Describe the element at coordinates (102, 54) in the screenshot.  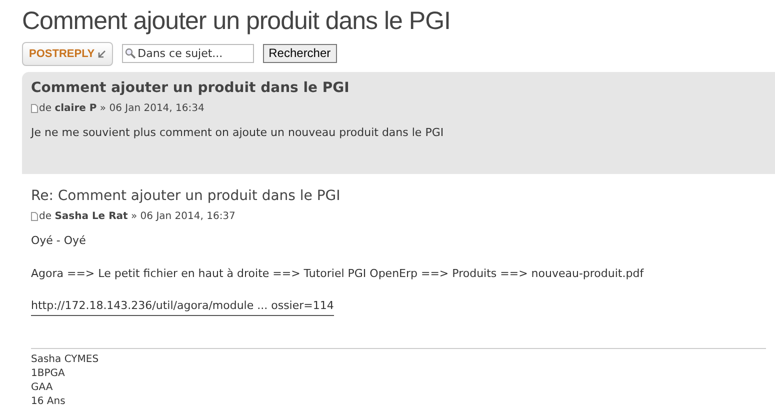
I see `arrow-icon` at that location.